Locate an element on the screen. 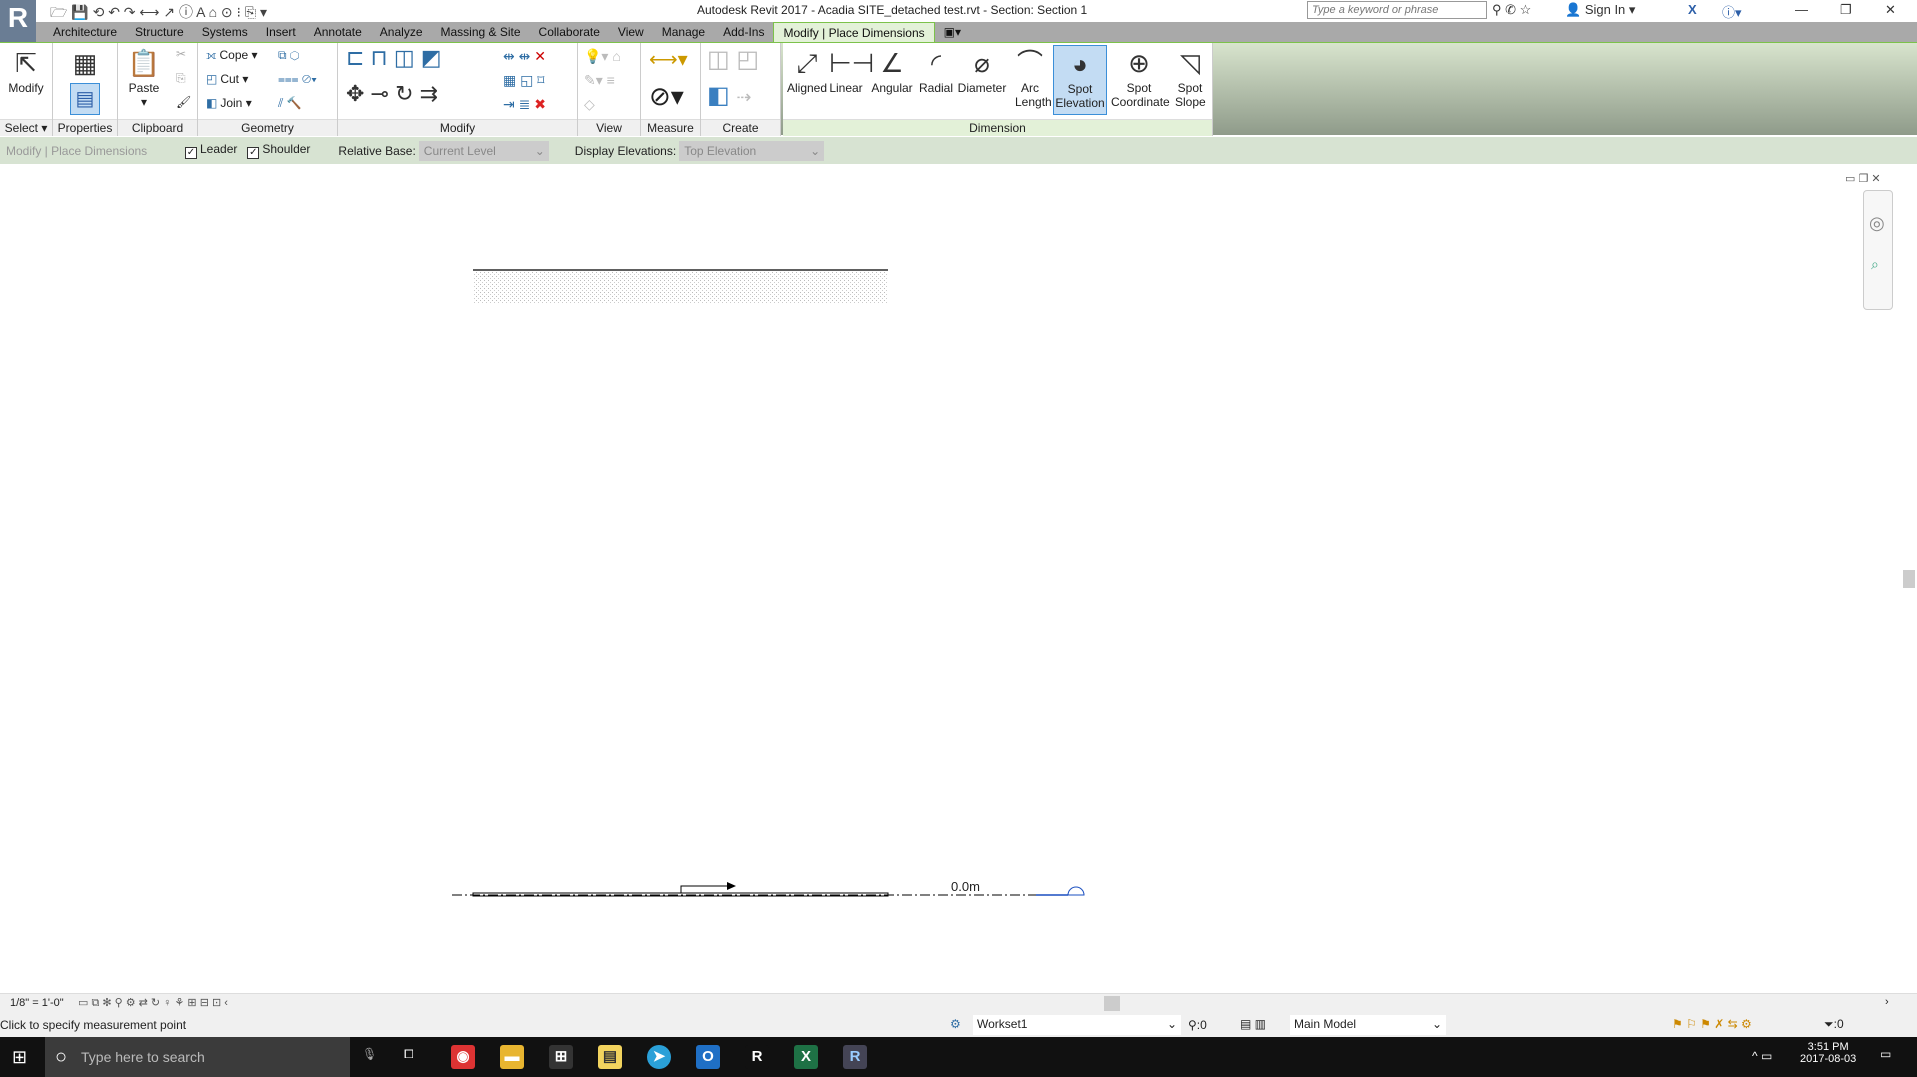 This screenshot has height=1077, width=1917. array-icon: ▦ ◱ ⌑ is located at coordinates (523, 80).